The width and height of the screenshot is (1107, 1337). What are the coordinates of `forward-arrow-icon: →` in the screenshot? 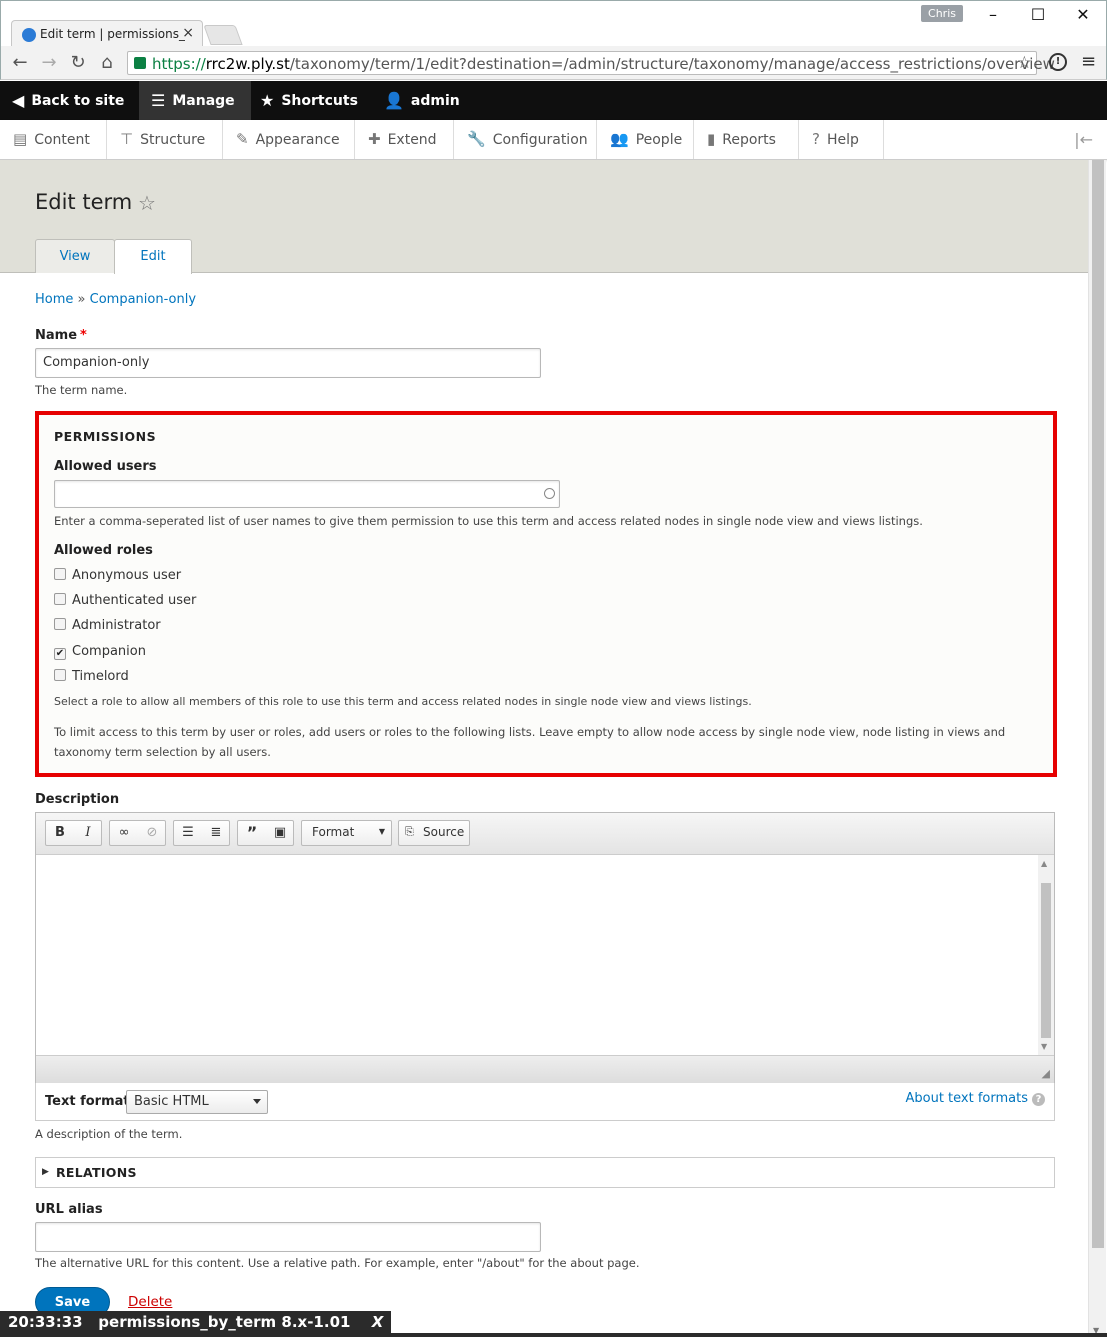 It's located at (49, 62).